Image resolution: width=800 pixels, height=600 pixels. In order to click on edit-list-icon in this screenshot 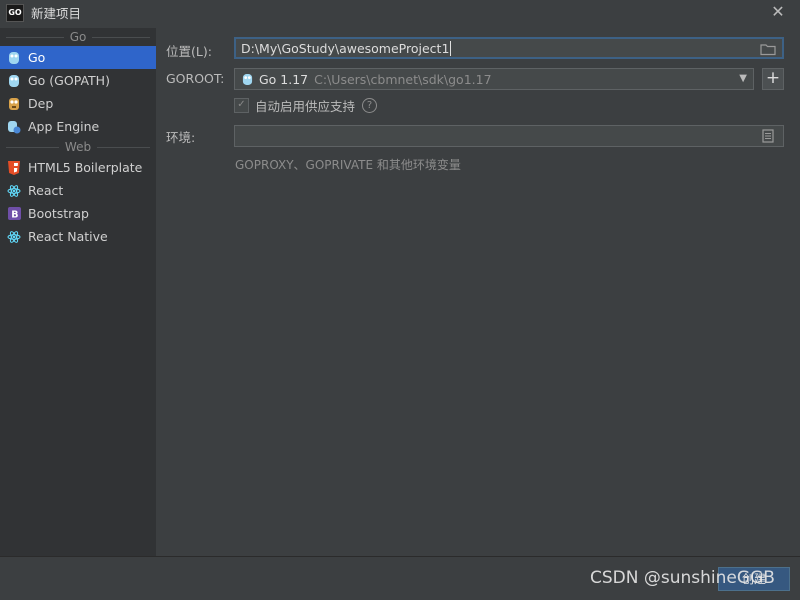, I will do `click(769, 136)`.